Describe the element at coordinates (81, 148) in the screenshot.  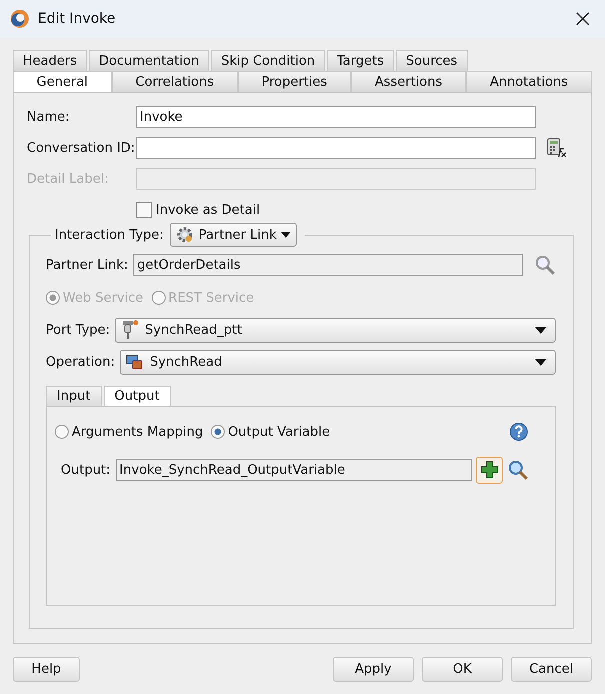
I see `field-label: Conversation ID:` at that location.